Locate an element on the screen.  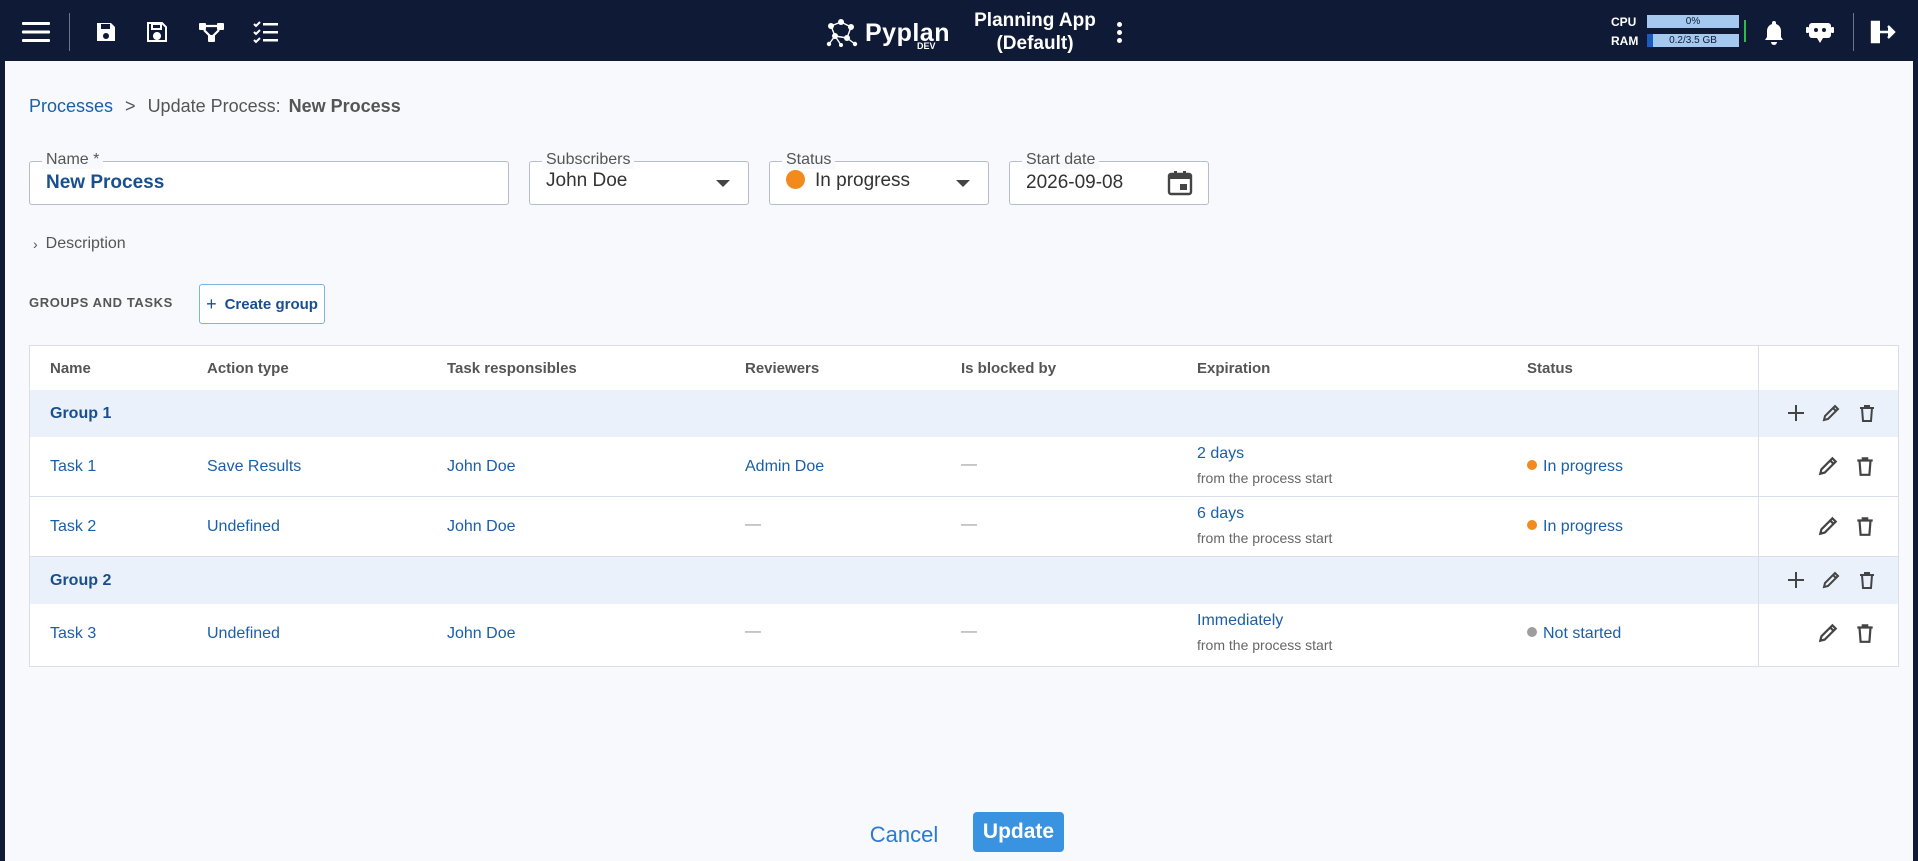
cpu-bar: 0% is located at coordinates (1693, 21).